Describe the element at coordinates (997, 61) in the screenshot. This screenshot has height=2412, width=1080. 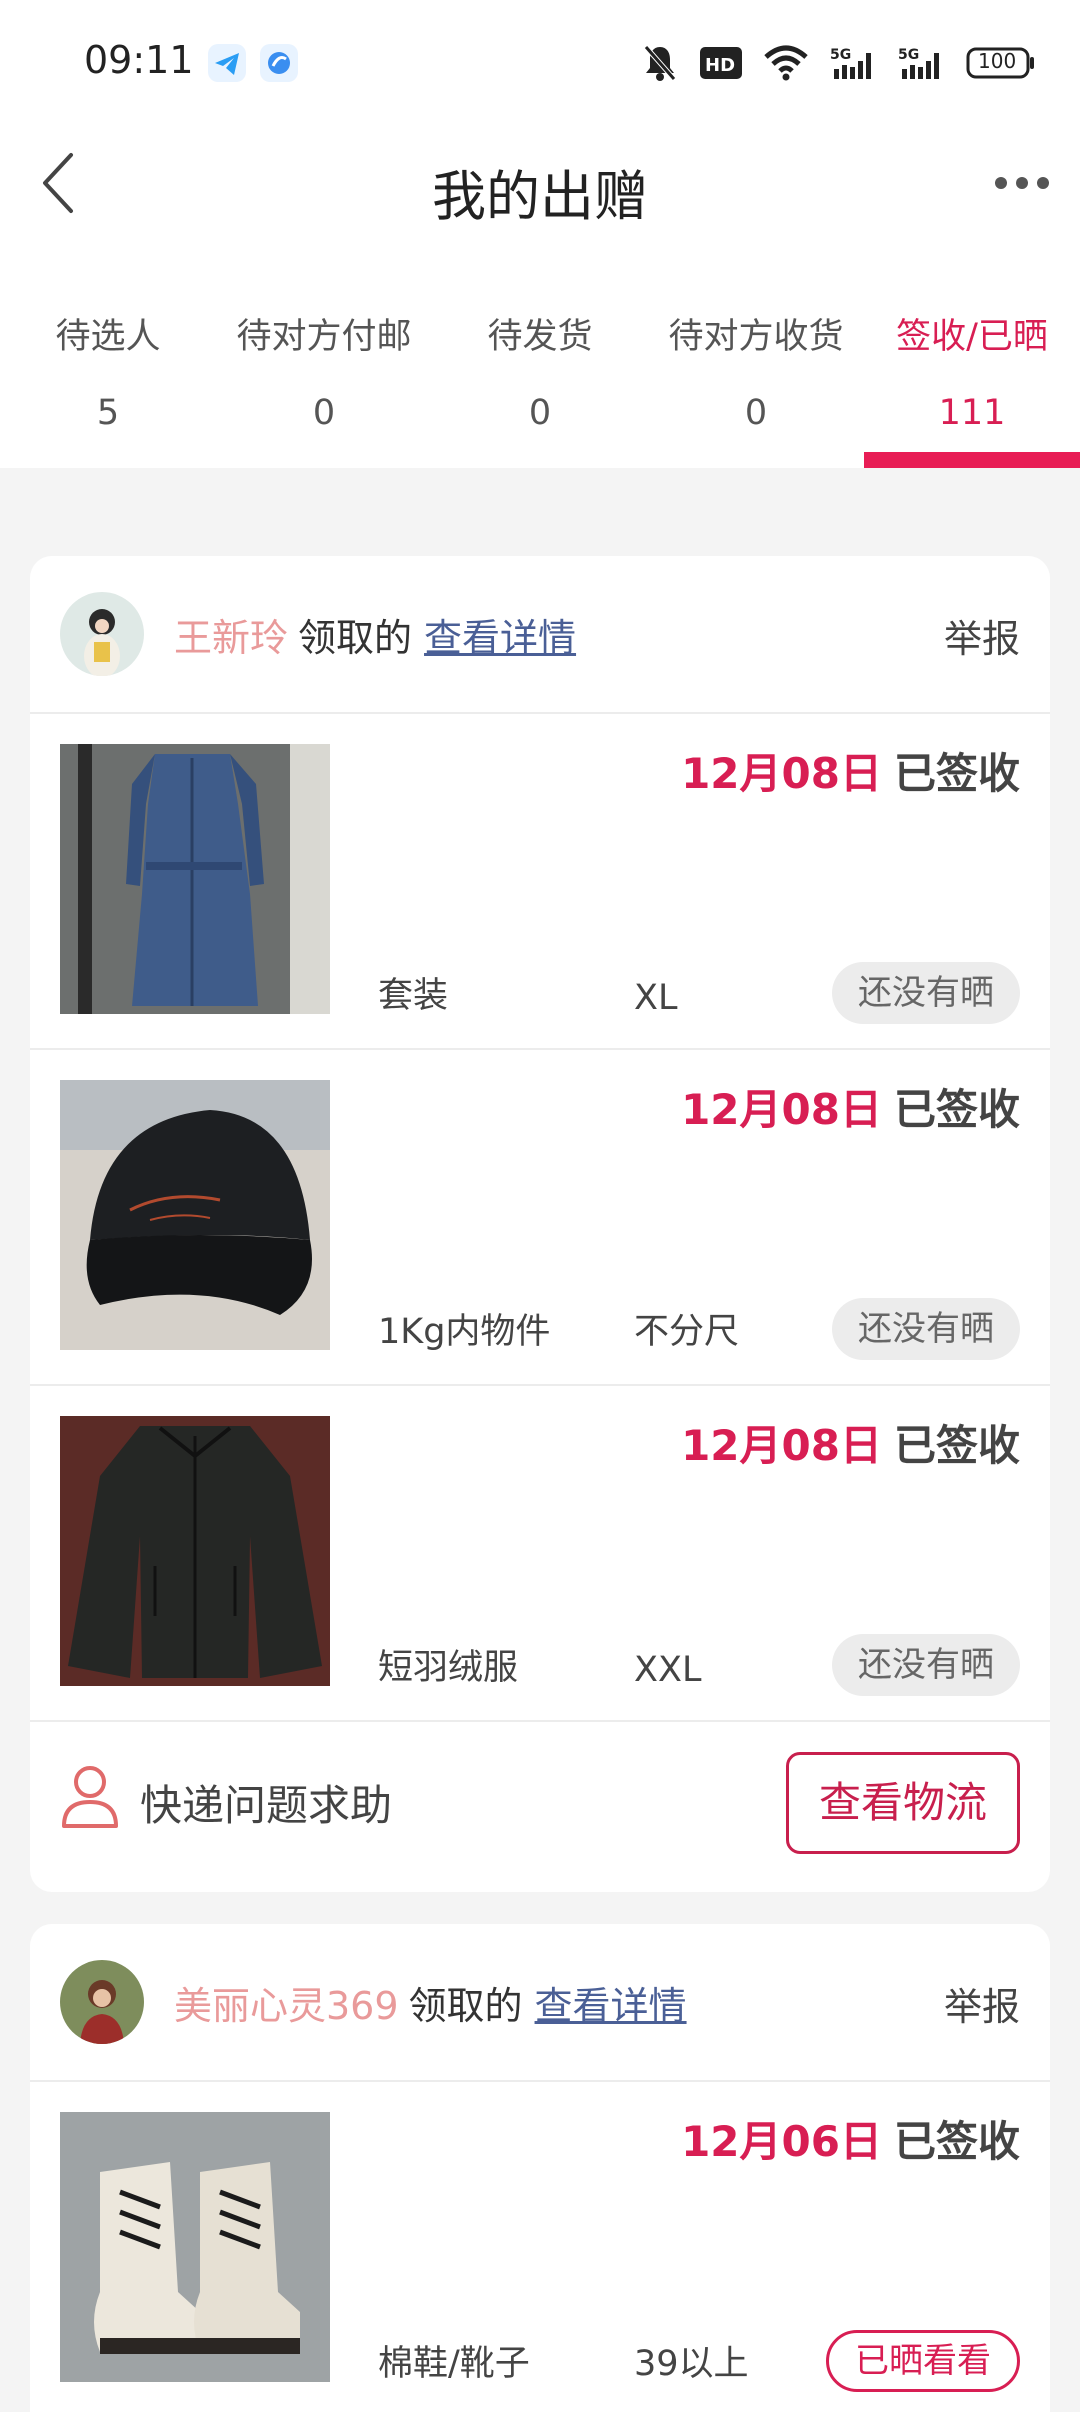
I see `battery-level: 100` at that location.